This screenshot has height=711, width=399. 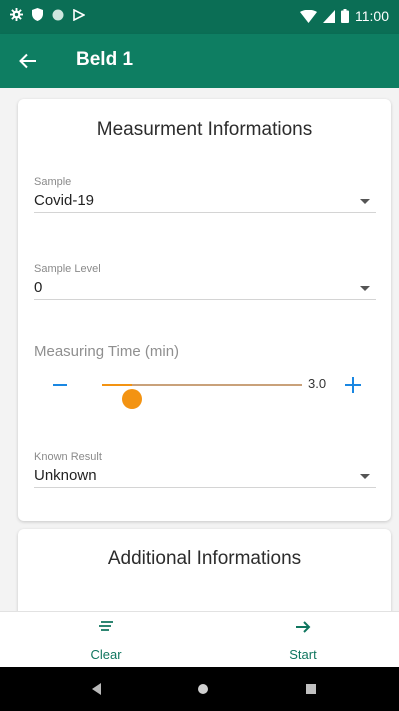 What do you see at coordinates (202, 396) in the screenshot?
I see `measuring-time-slider` at bounding box center [202, 396].